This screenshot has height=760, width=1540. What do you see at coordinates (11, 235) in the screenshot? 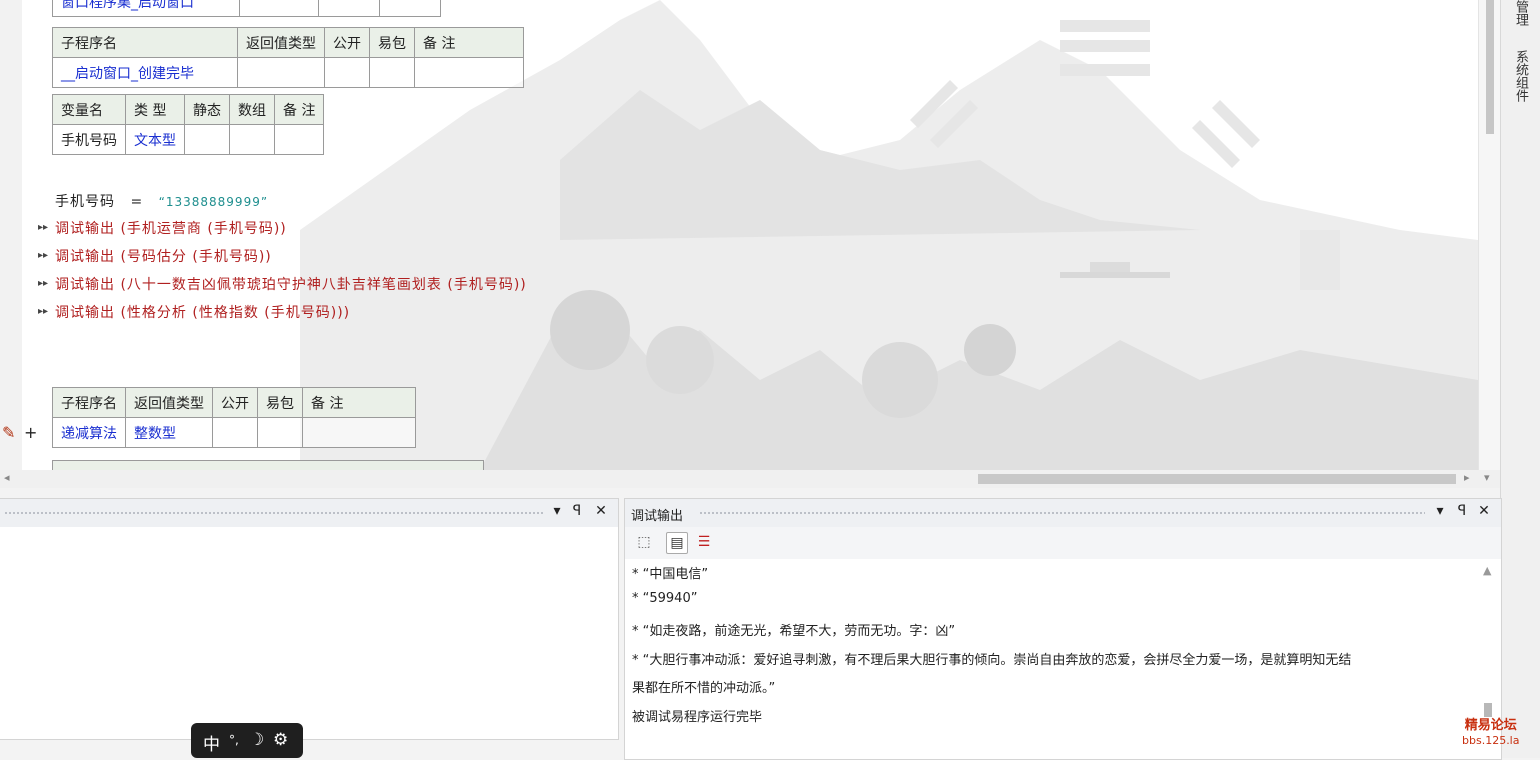
I see `line-gutter` at bounding box center [11, 235].